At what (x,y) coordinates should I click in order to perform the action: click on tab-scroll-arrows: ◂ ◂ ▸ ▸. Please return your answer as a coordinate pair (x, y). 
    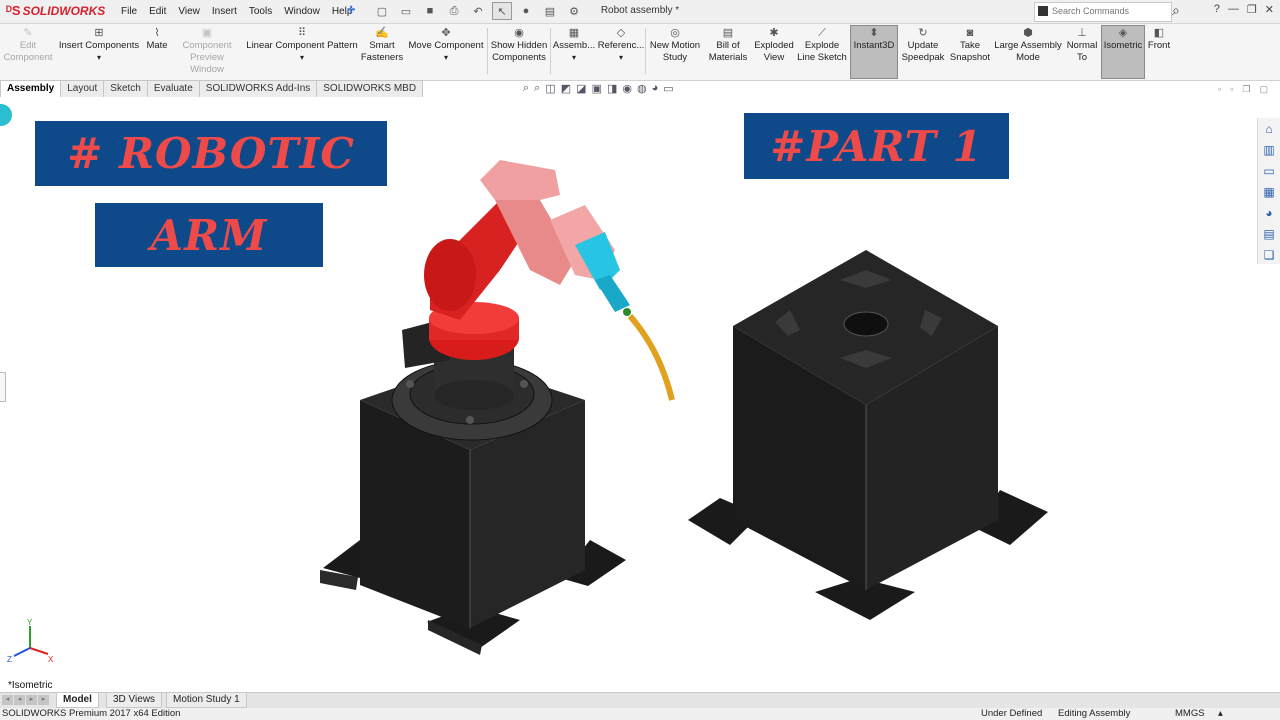
    Looking at the image, I should click on (25, 700).